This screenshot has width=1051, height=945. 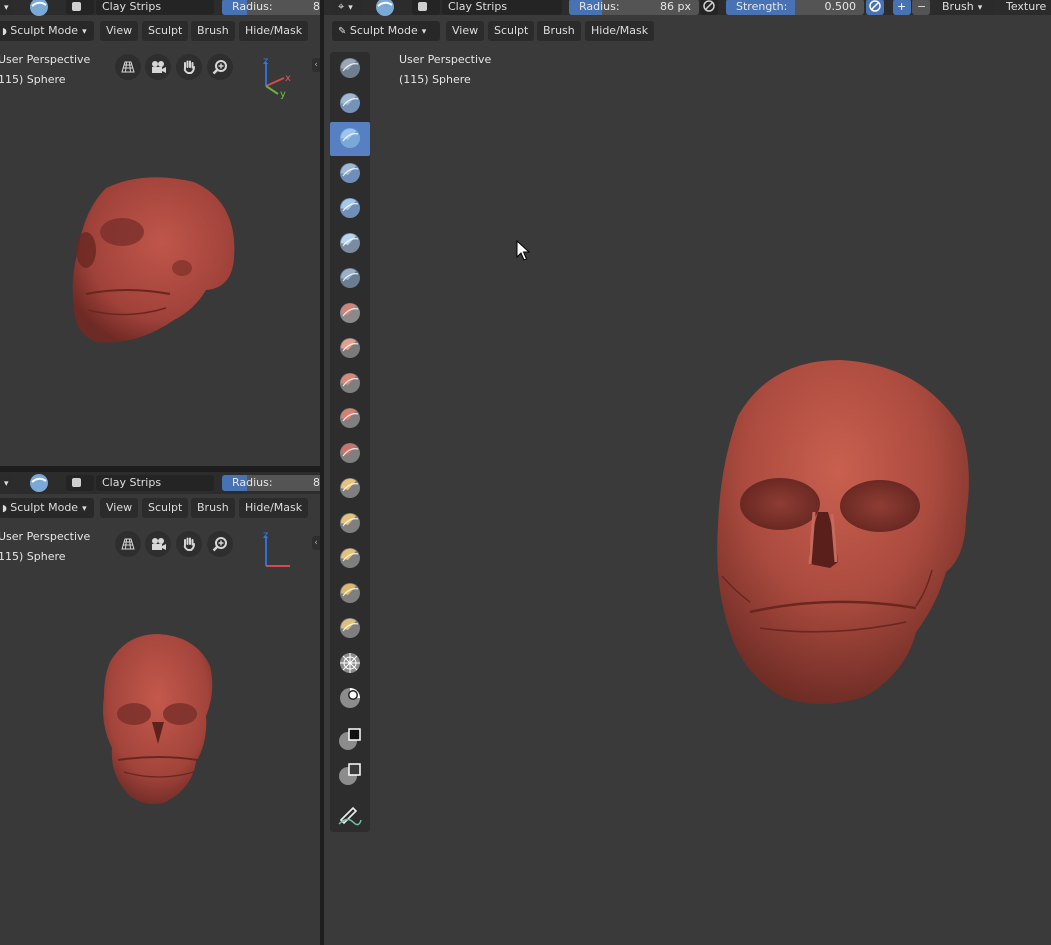 What do you see at coordinates (875, 7) in the screenshot?
I see `strength-pressure-icon` at bounding box center [875, 7].